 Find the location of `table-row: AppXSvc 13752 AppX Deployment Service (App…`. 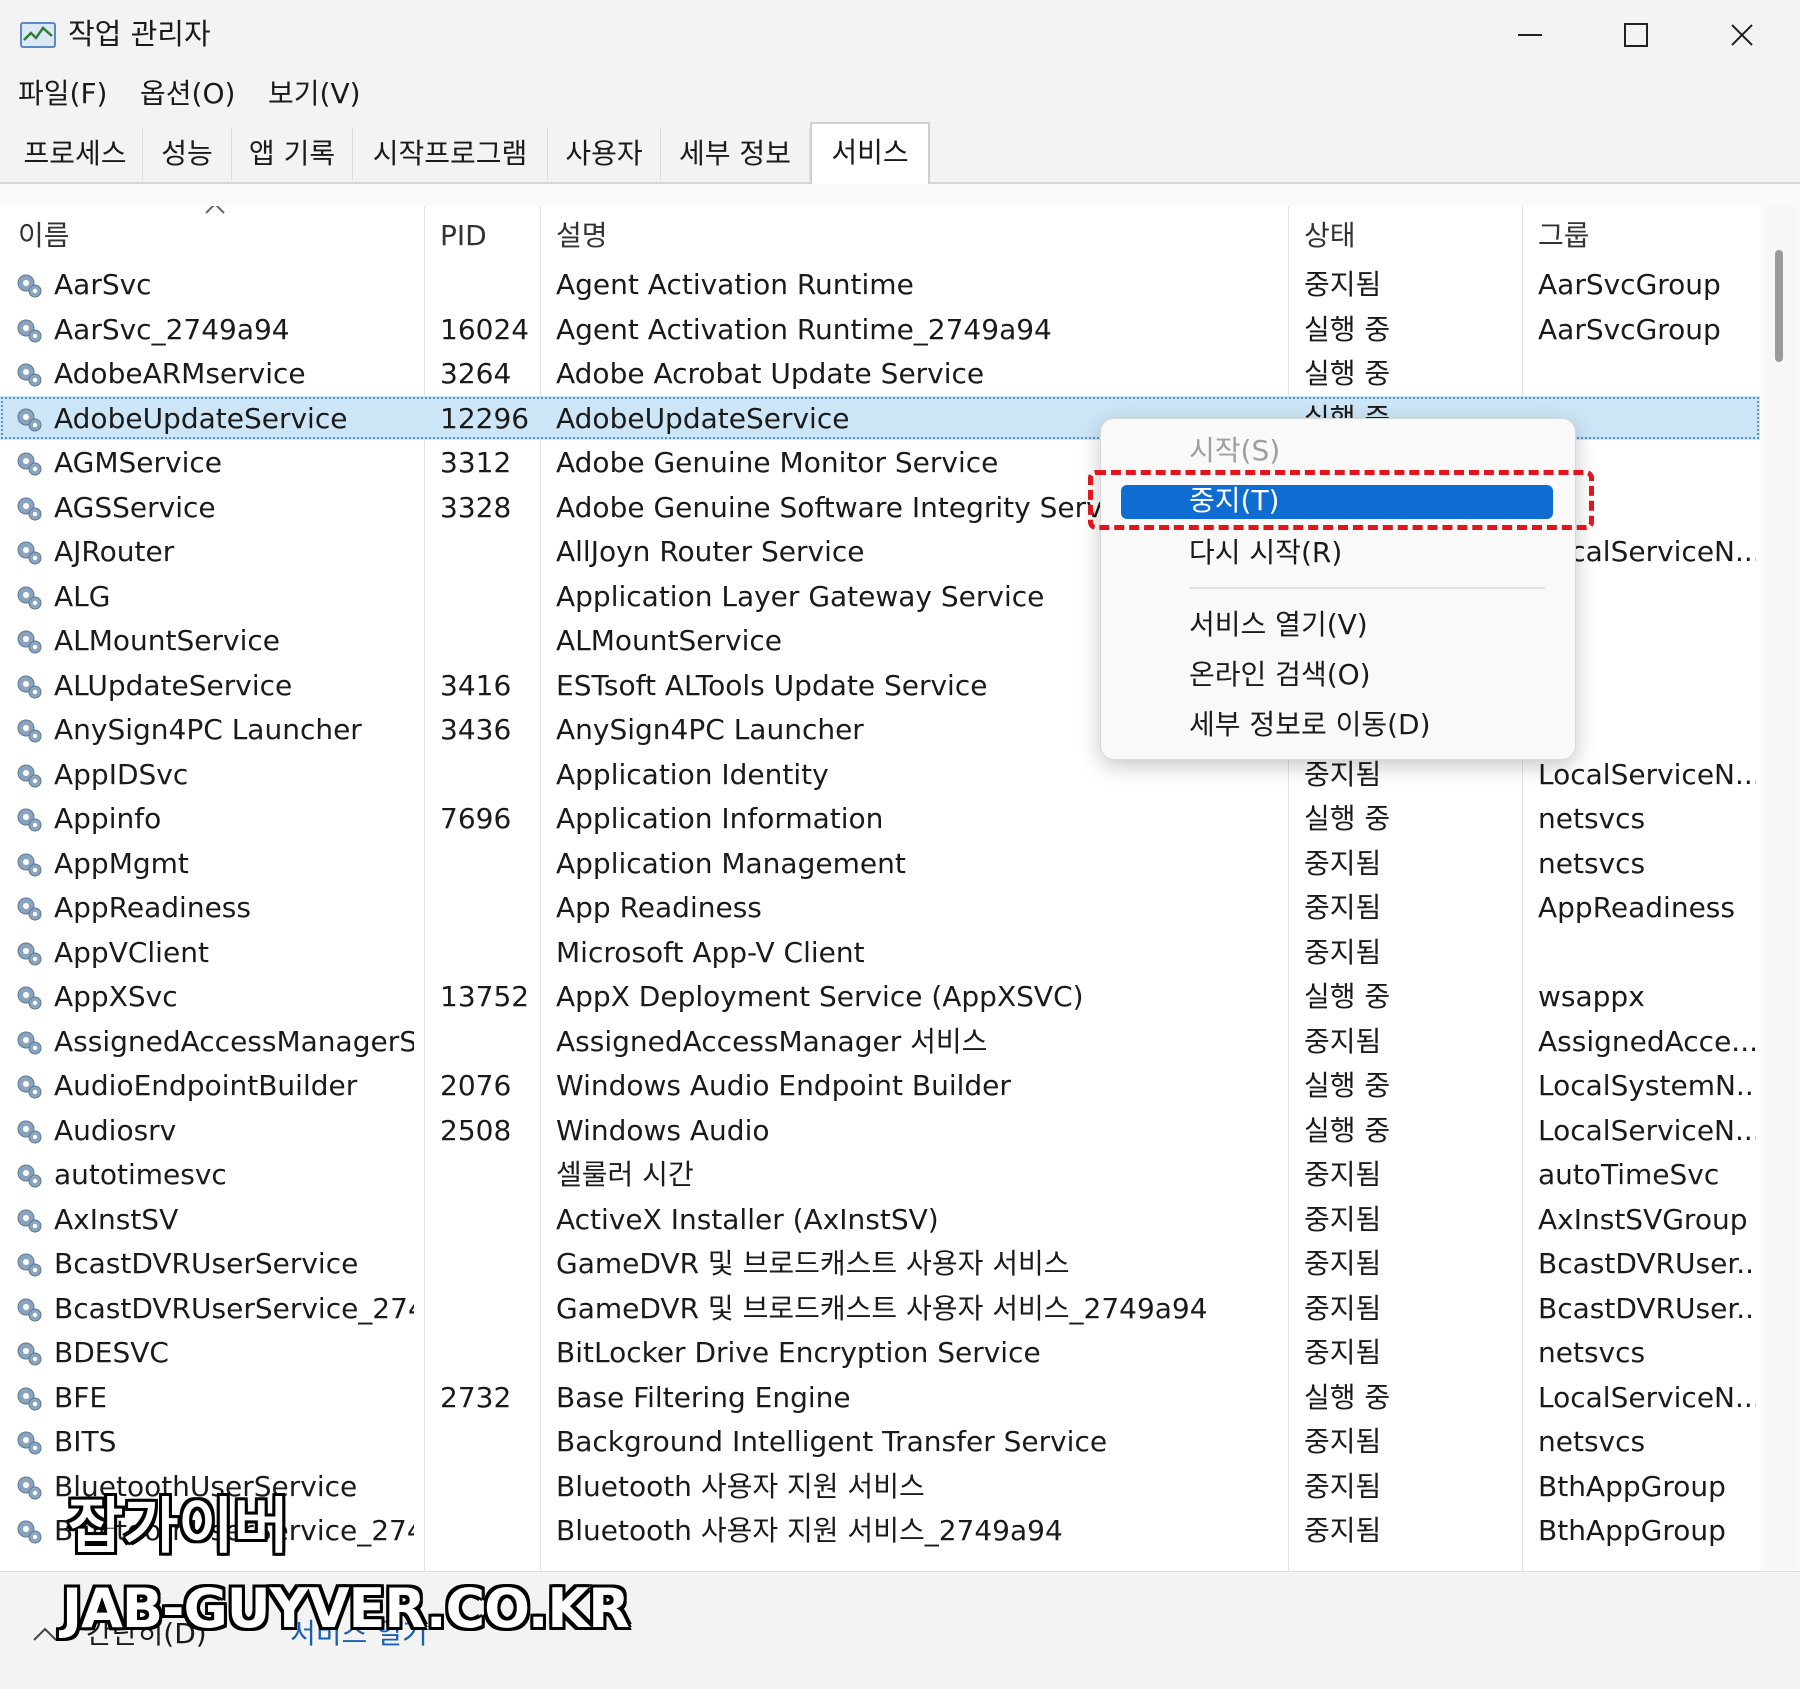

table-row: AppXSvc 13752 AppX Deployment Service (App… is located at coordinates (880, 996).